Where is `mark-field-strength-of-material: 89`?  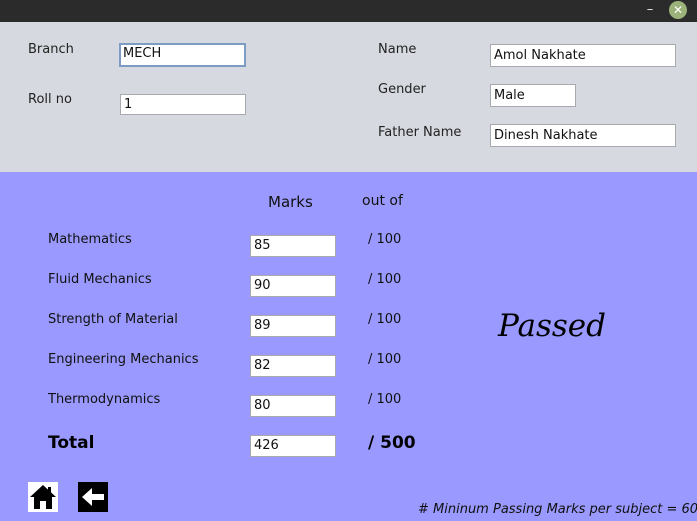
mark-field-strength-of-material: 89 is located at coordinates (293, 326).